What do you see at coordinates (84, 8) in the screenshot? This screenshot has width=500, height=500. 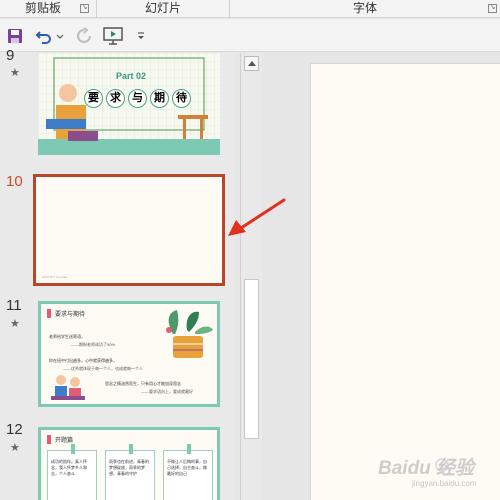 I see `clipboard-launcher-icon: ↘` at bounding box center [84, 8].